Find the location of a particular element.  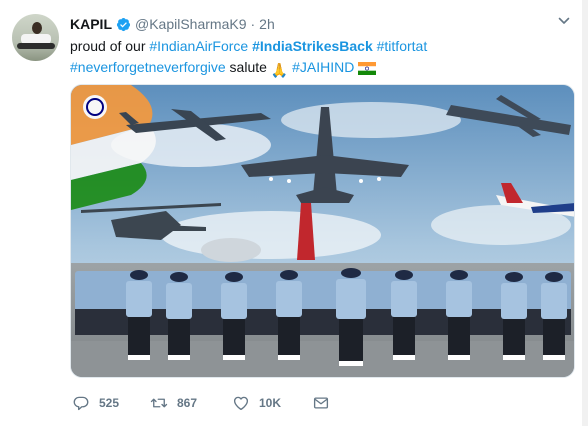

avatar-figure-head is located at coordinates (37, 28).